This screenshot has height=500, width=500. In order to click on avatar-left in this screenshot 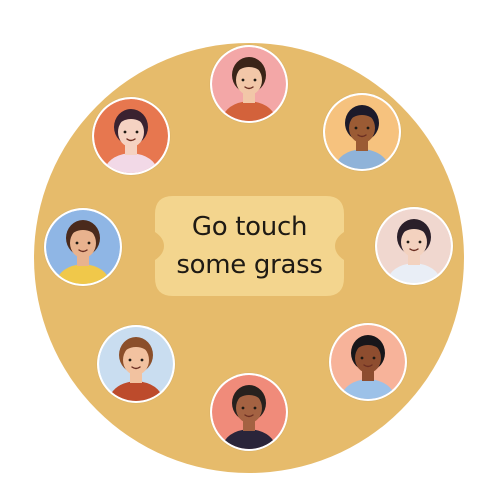, I will do `click(83, 247)`.